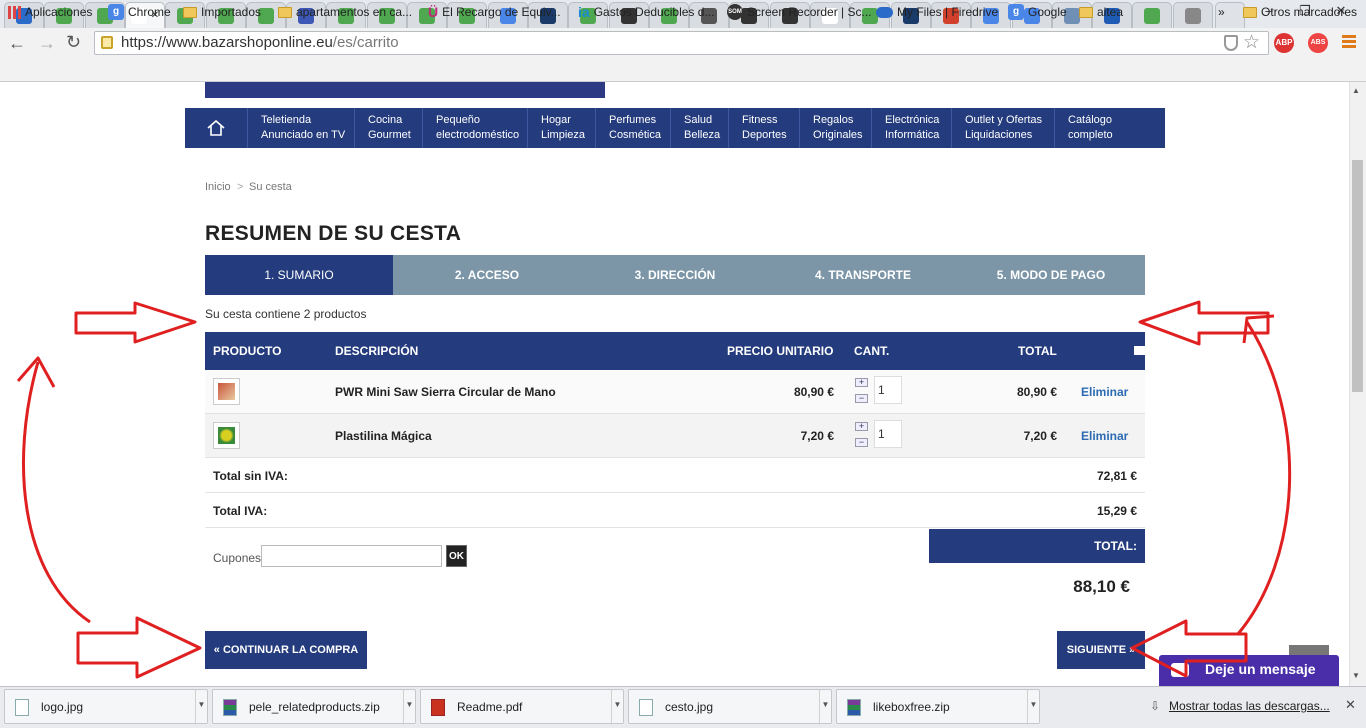 This screenshot has width=1366, height=728. Describe the element at coordinates (286, 650) in the screenshot. I see `continue-shopping-button: « CONTINUAR LA COMPRA` at that location.